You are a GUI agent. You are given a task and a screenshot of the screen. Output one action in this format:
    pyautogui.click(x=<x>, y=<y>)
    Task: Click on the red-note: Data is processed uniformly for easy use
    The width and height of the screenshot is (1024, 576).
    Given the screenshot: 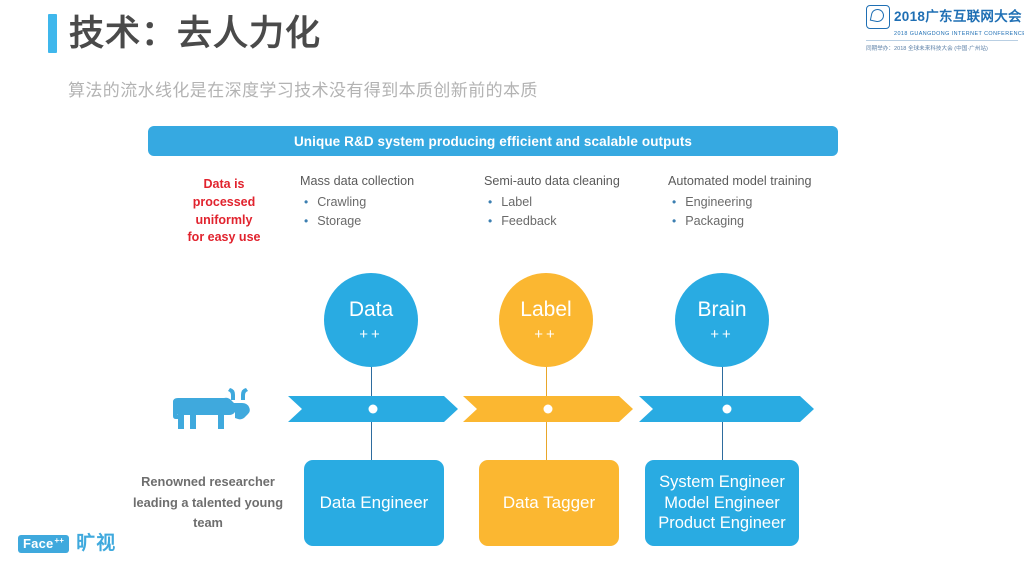 What is the action you would take?
    pyautogui.click(x=224, y=211)
    